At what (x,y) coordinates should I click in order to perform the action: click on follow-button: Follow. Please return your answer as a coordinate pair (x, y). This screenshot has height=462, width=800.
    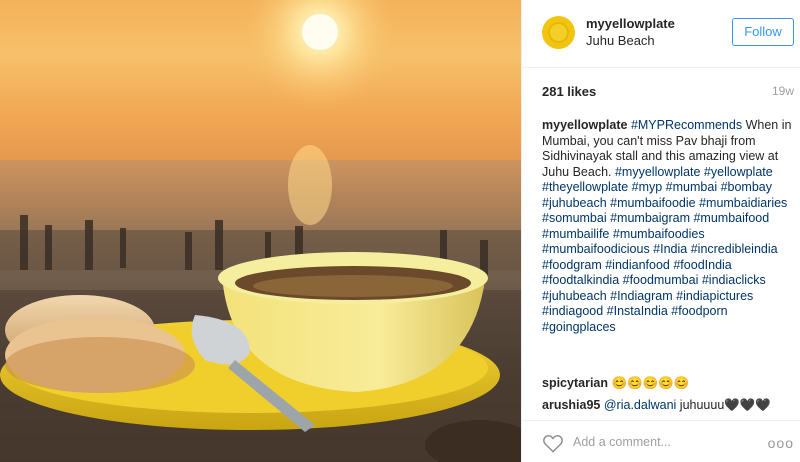
    Looking at the image, I should click on (763, 32).